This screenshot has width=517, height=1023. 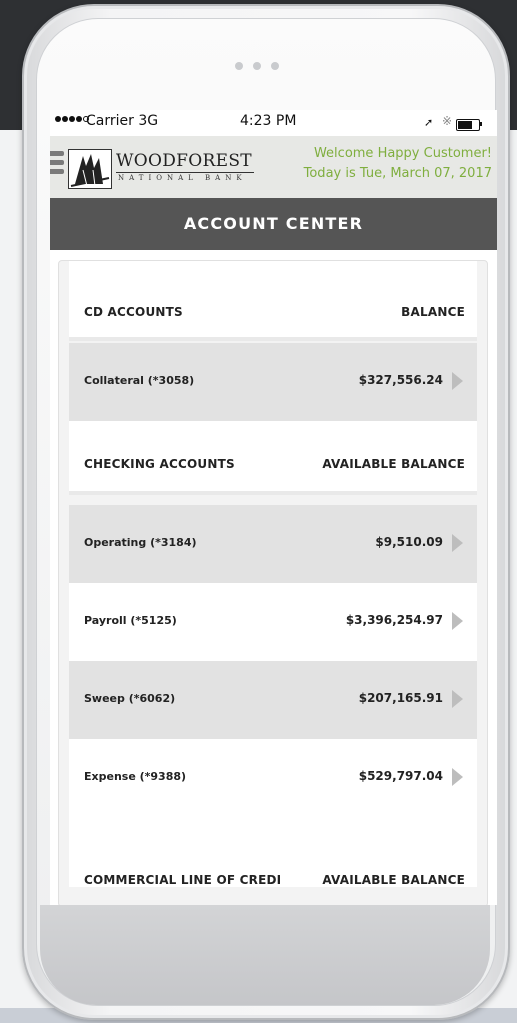 What do you see at coordinates (273, 224) in the screenshot?
I see `page-title: ACCOUNT CENTER` at bounding box center [273, 224].